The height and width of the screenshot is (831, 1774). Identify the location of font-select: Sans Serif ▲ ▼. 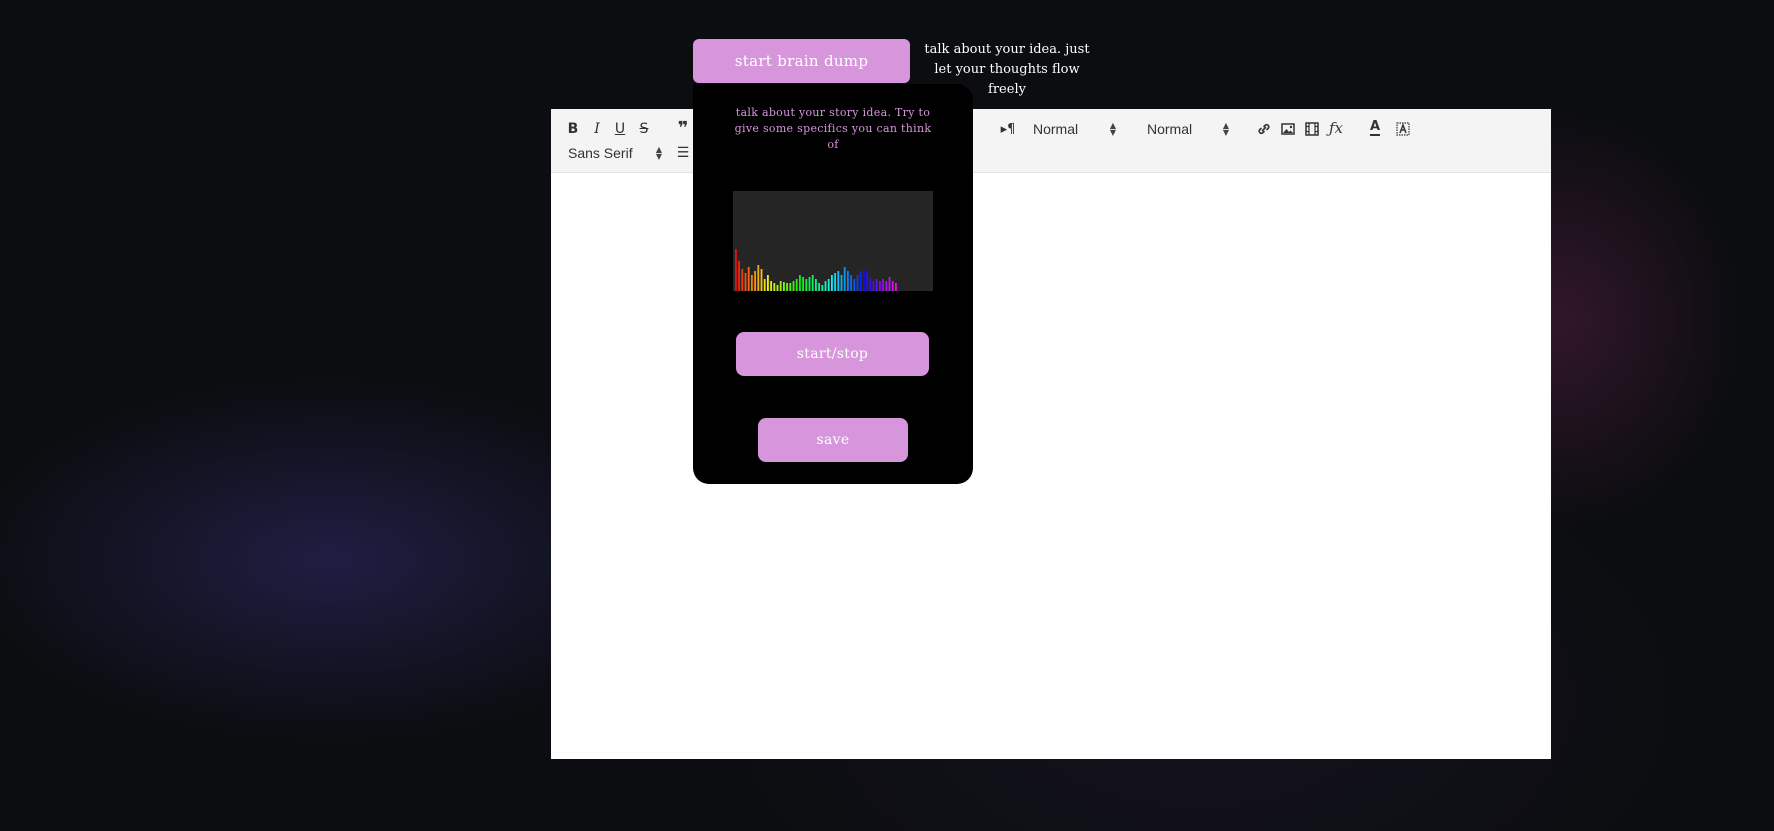
(615, 153).